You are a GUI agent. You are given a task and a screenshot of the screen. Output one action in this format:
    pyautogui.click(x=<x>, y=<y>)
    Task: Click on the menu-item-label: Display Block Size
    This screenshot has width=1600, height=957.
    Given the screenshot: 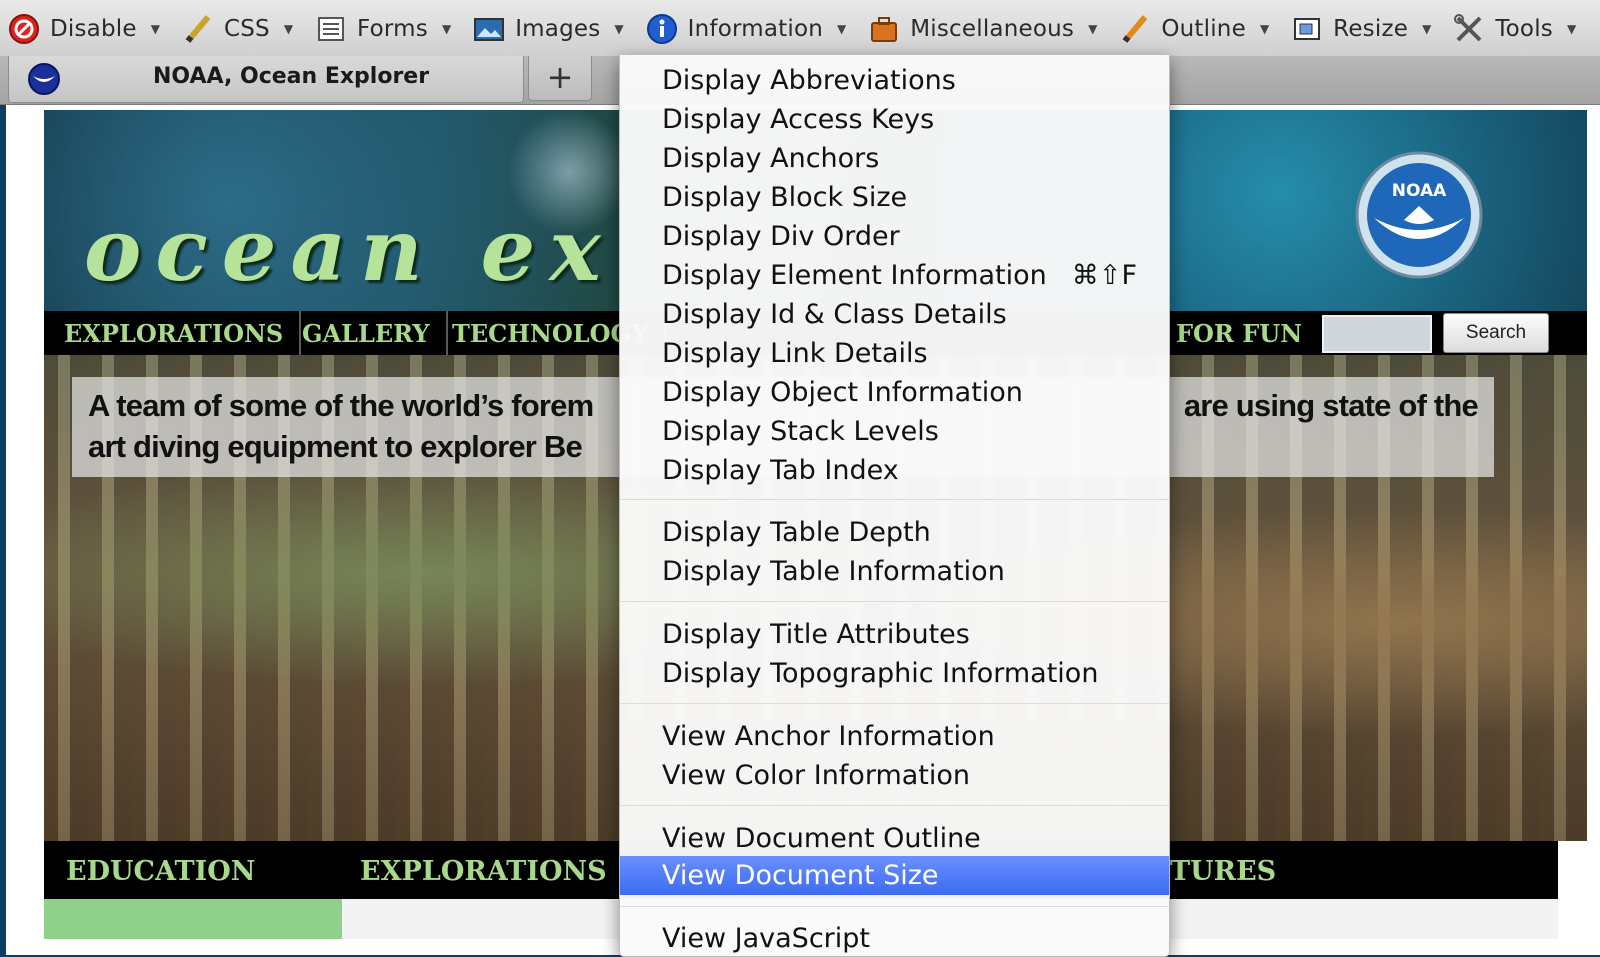 What is the action you would take?
    pyautogui.click(x=785, y=197)
    